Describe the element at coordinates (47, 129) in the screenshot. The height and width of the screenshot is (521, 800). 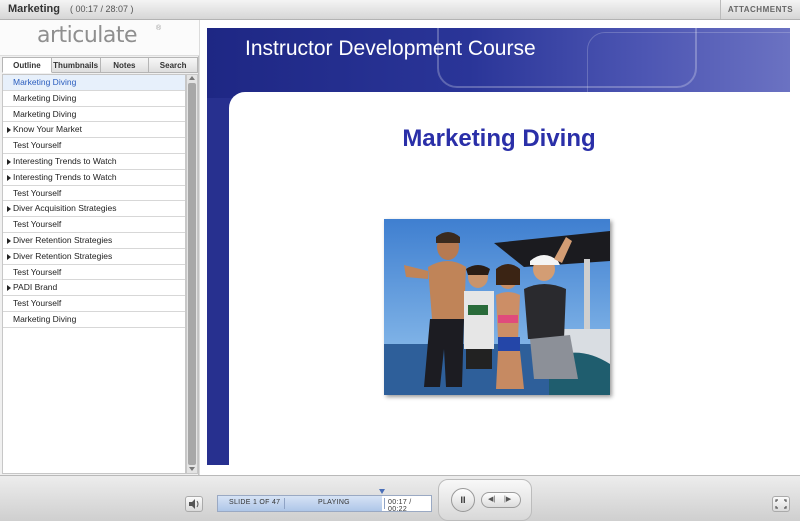
I see `outline-item-label: Know Your Market` at that location.